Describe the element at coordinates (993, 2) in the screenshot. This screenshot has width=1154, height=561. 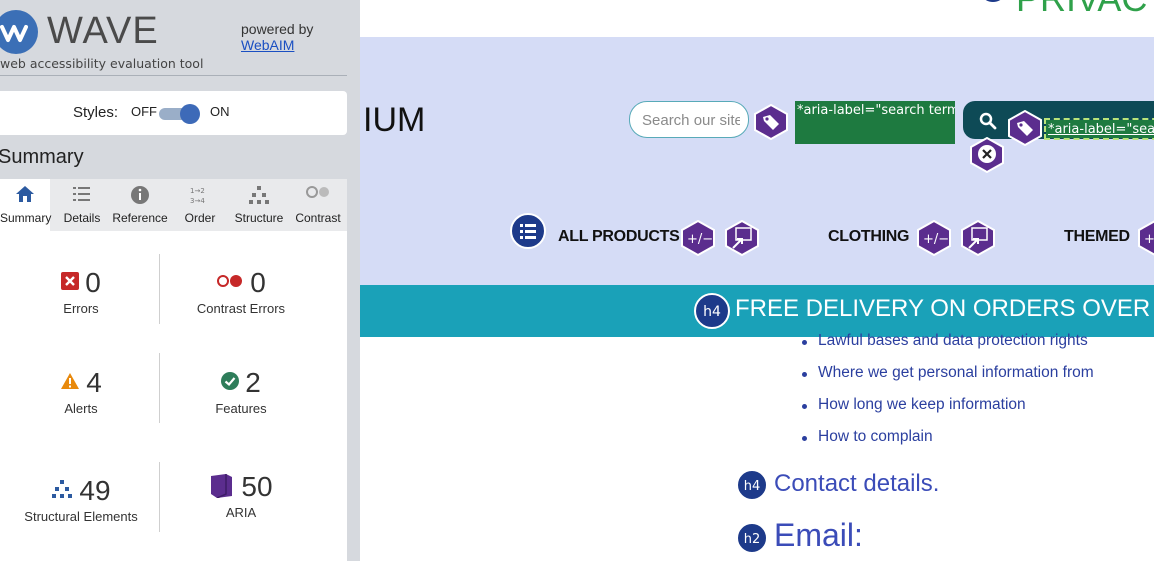
I see `h2-badge-icon` at that location.